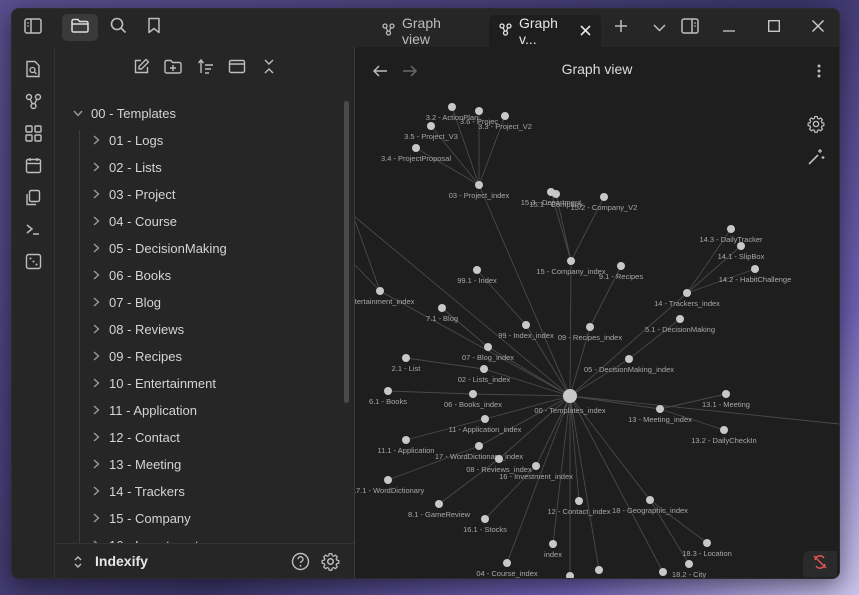  I want to click on settings-gear-icon, so click(330, 564).